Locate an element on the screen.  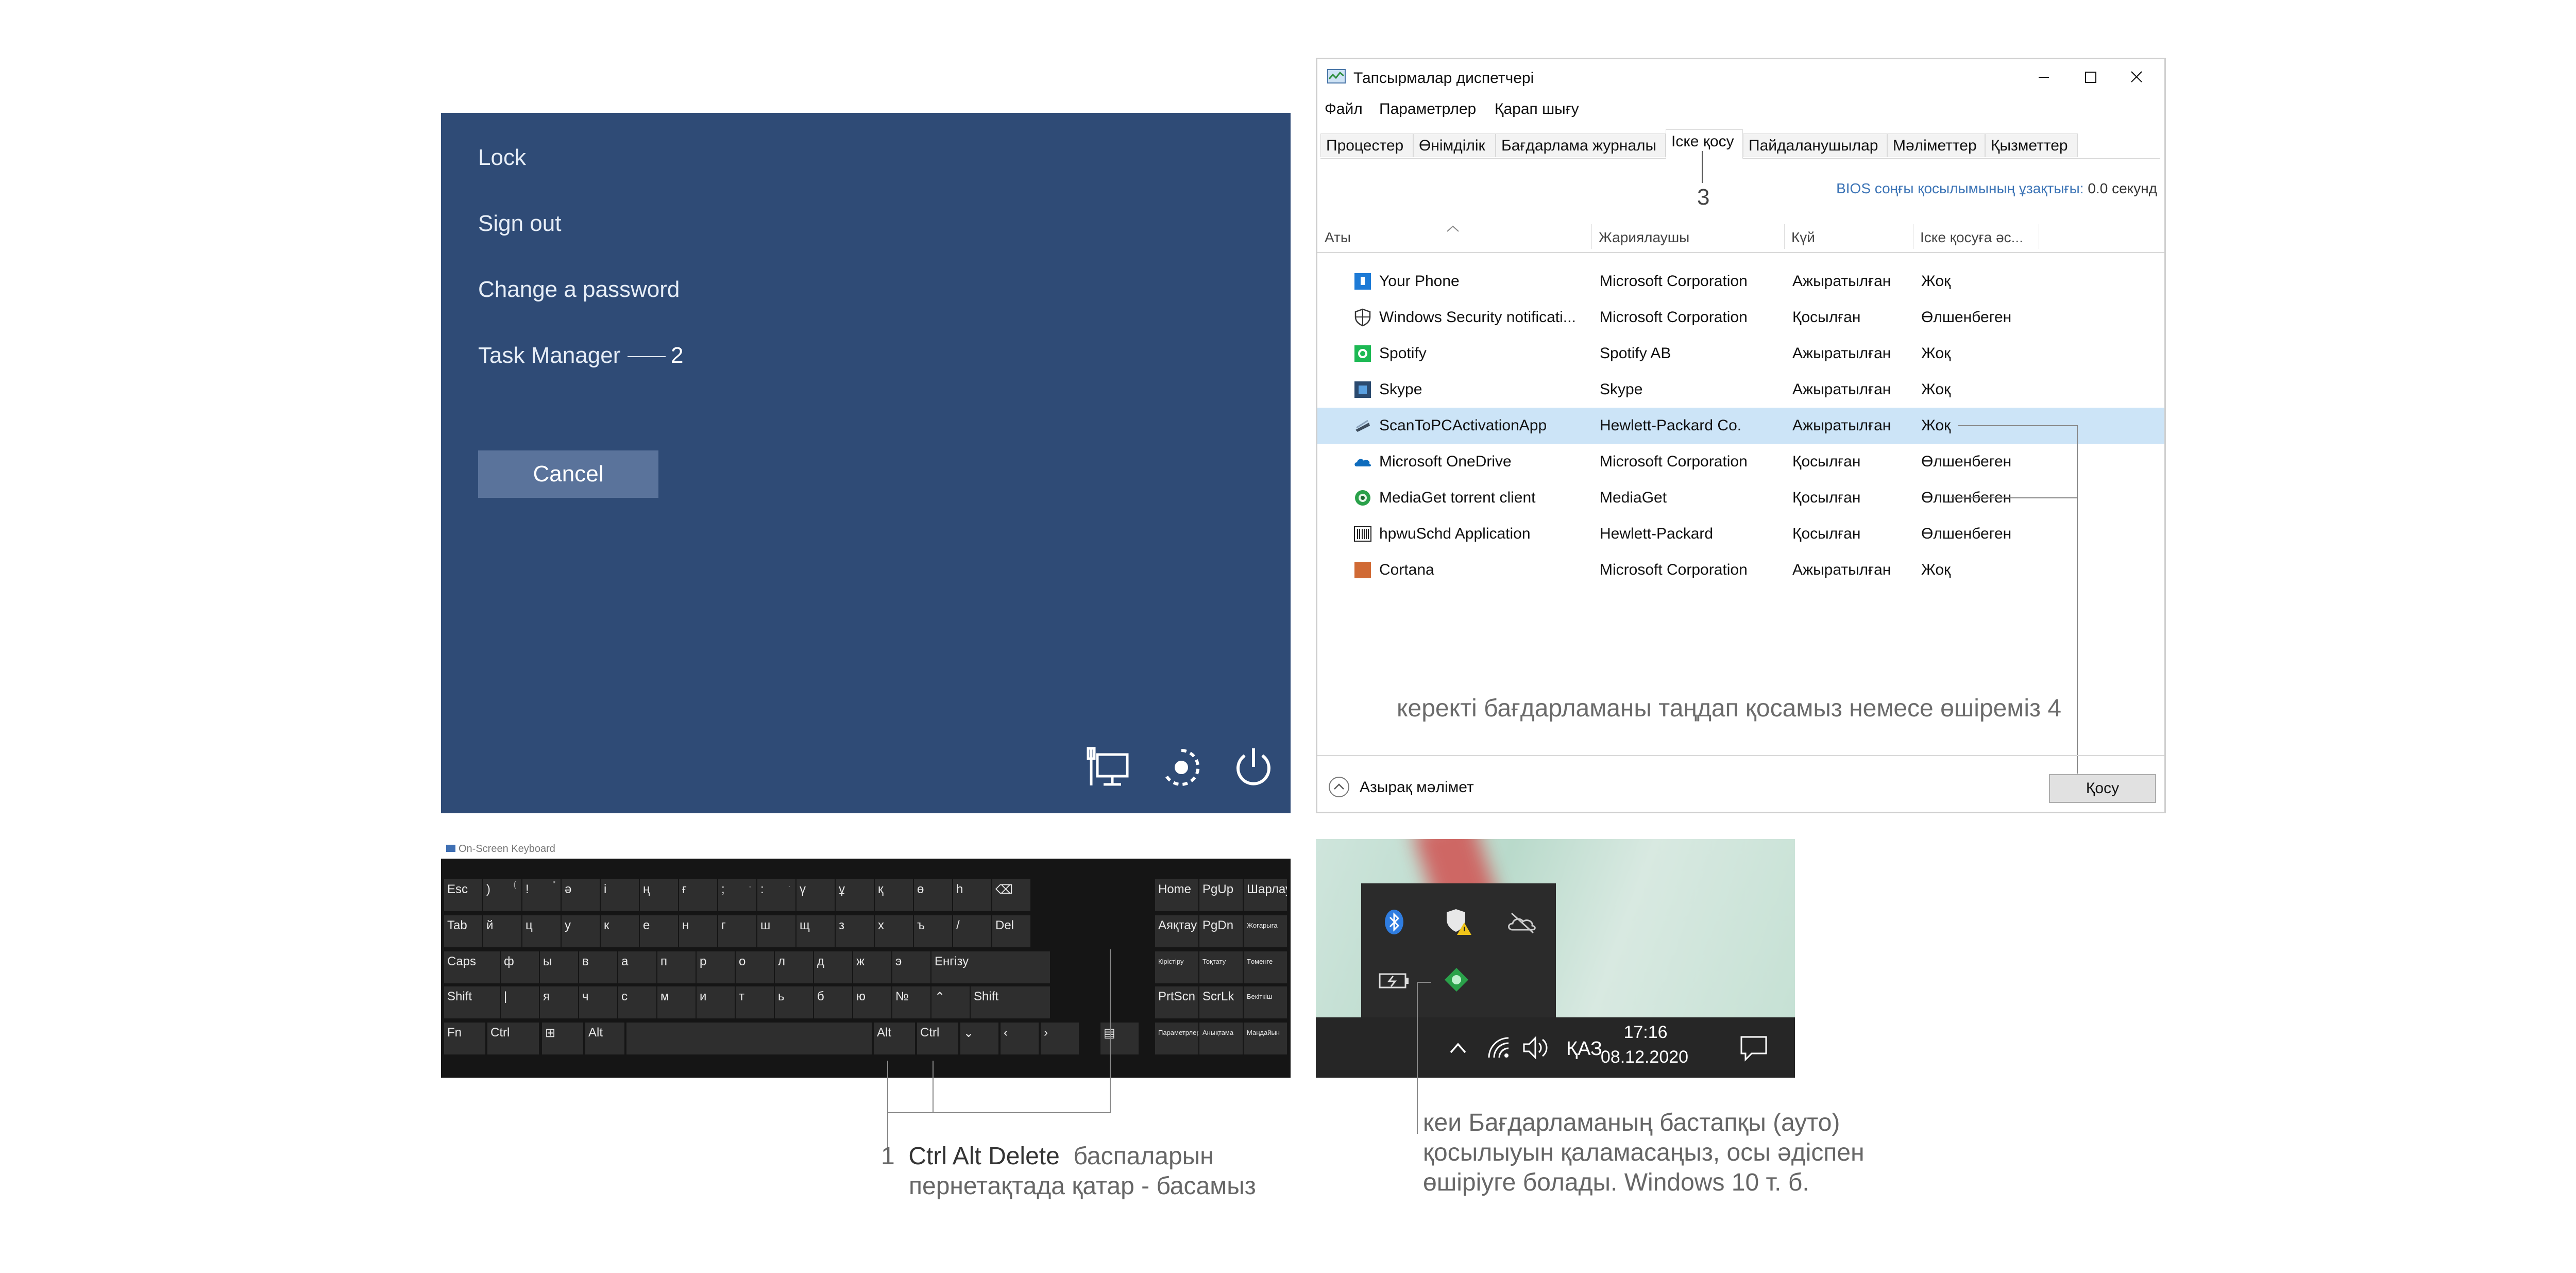
chevron-up-icon is located at coordinates (1458, 1048).